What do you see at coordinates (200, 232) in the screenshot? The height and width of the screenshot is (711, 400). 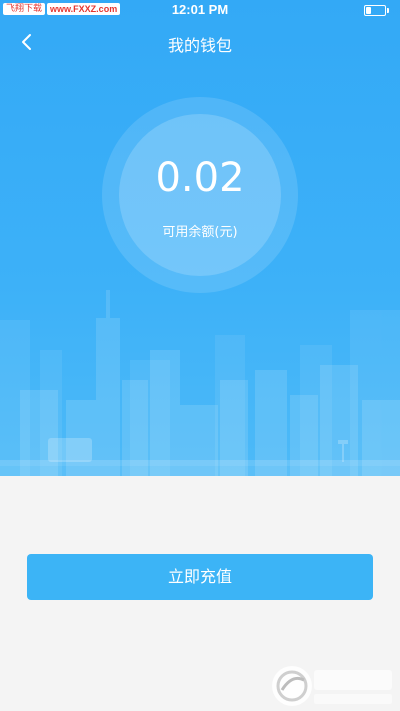 I see `balance-label: 可用余额(元)` at bounding box center [200, 232].